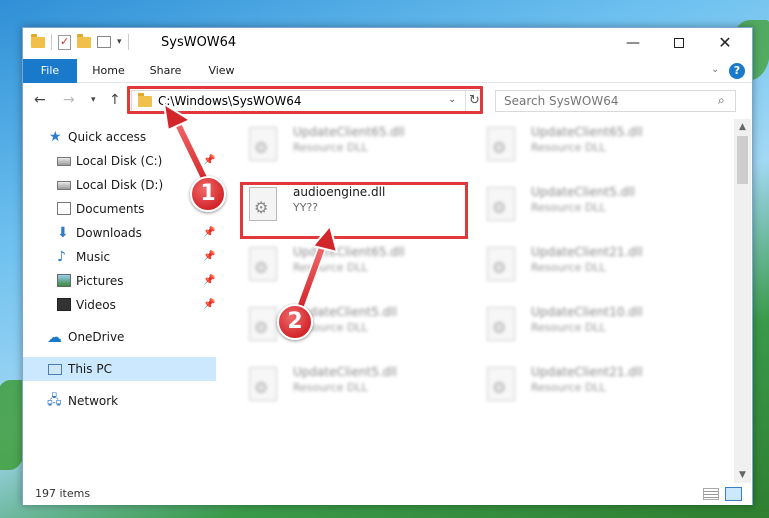 This screenshot has width=769, height=518. I want to click on scroll-thumb, so click(742, 160).